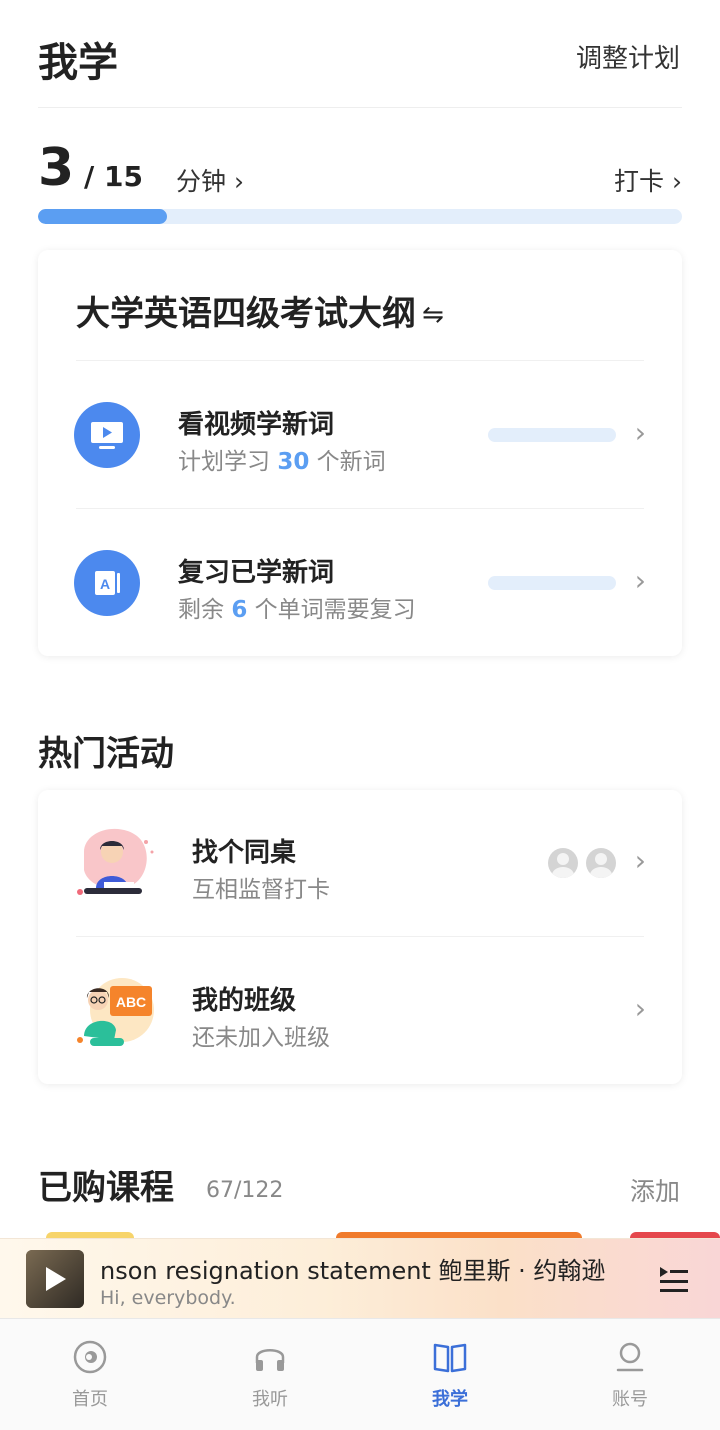 The width and height of the screenshot is (720, 1430). Describe the element at coordinates (90, 1399) in the screenshot. I see `nav-label: 首页` at that location.